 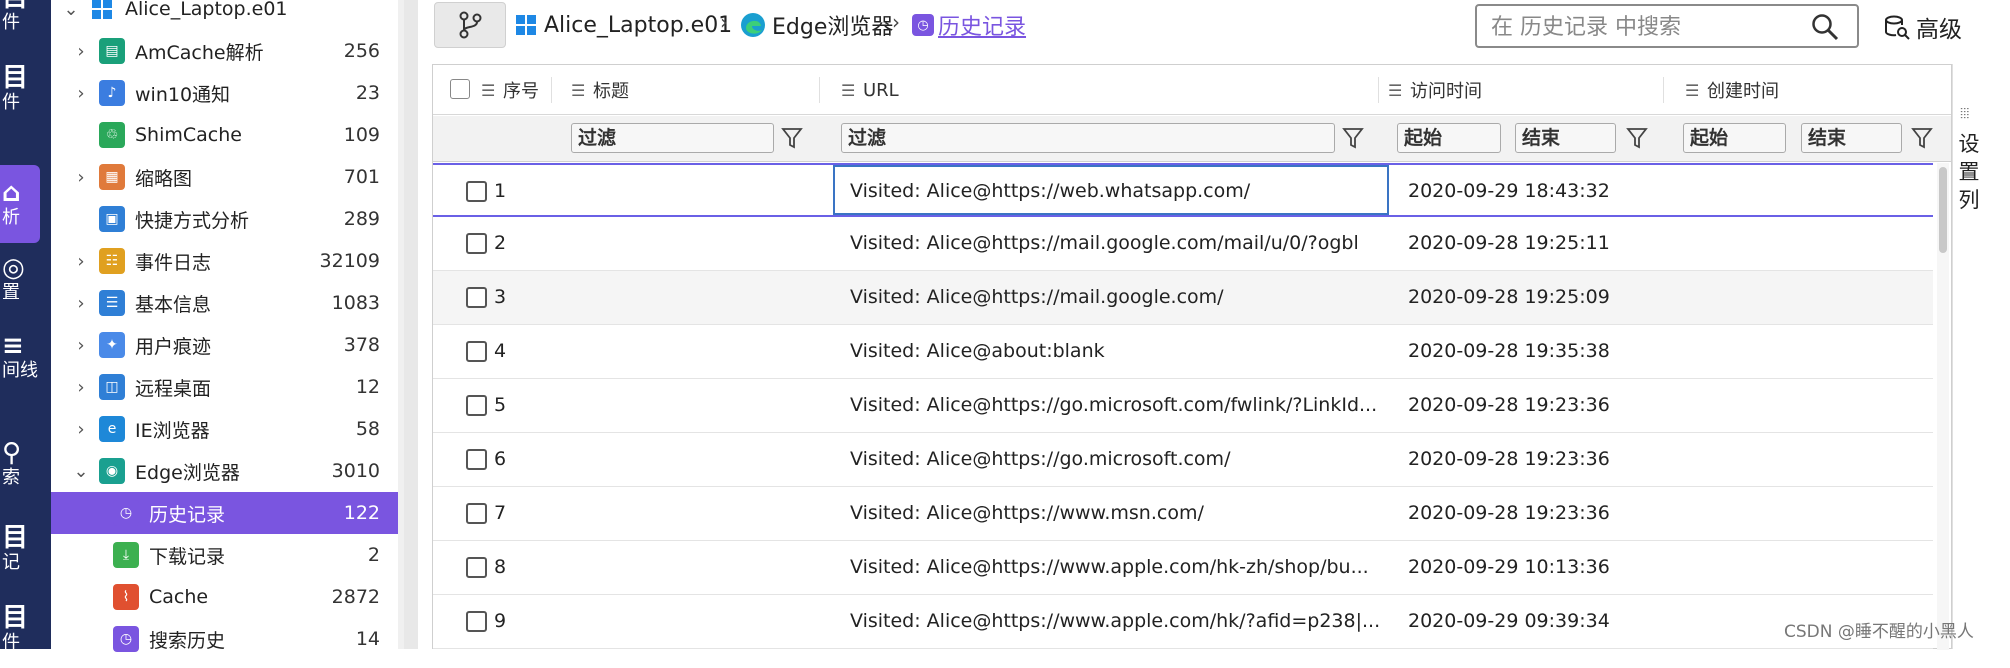 I want to click on focused-cell-outline, so click(x=1111, y=190).